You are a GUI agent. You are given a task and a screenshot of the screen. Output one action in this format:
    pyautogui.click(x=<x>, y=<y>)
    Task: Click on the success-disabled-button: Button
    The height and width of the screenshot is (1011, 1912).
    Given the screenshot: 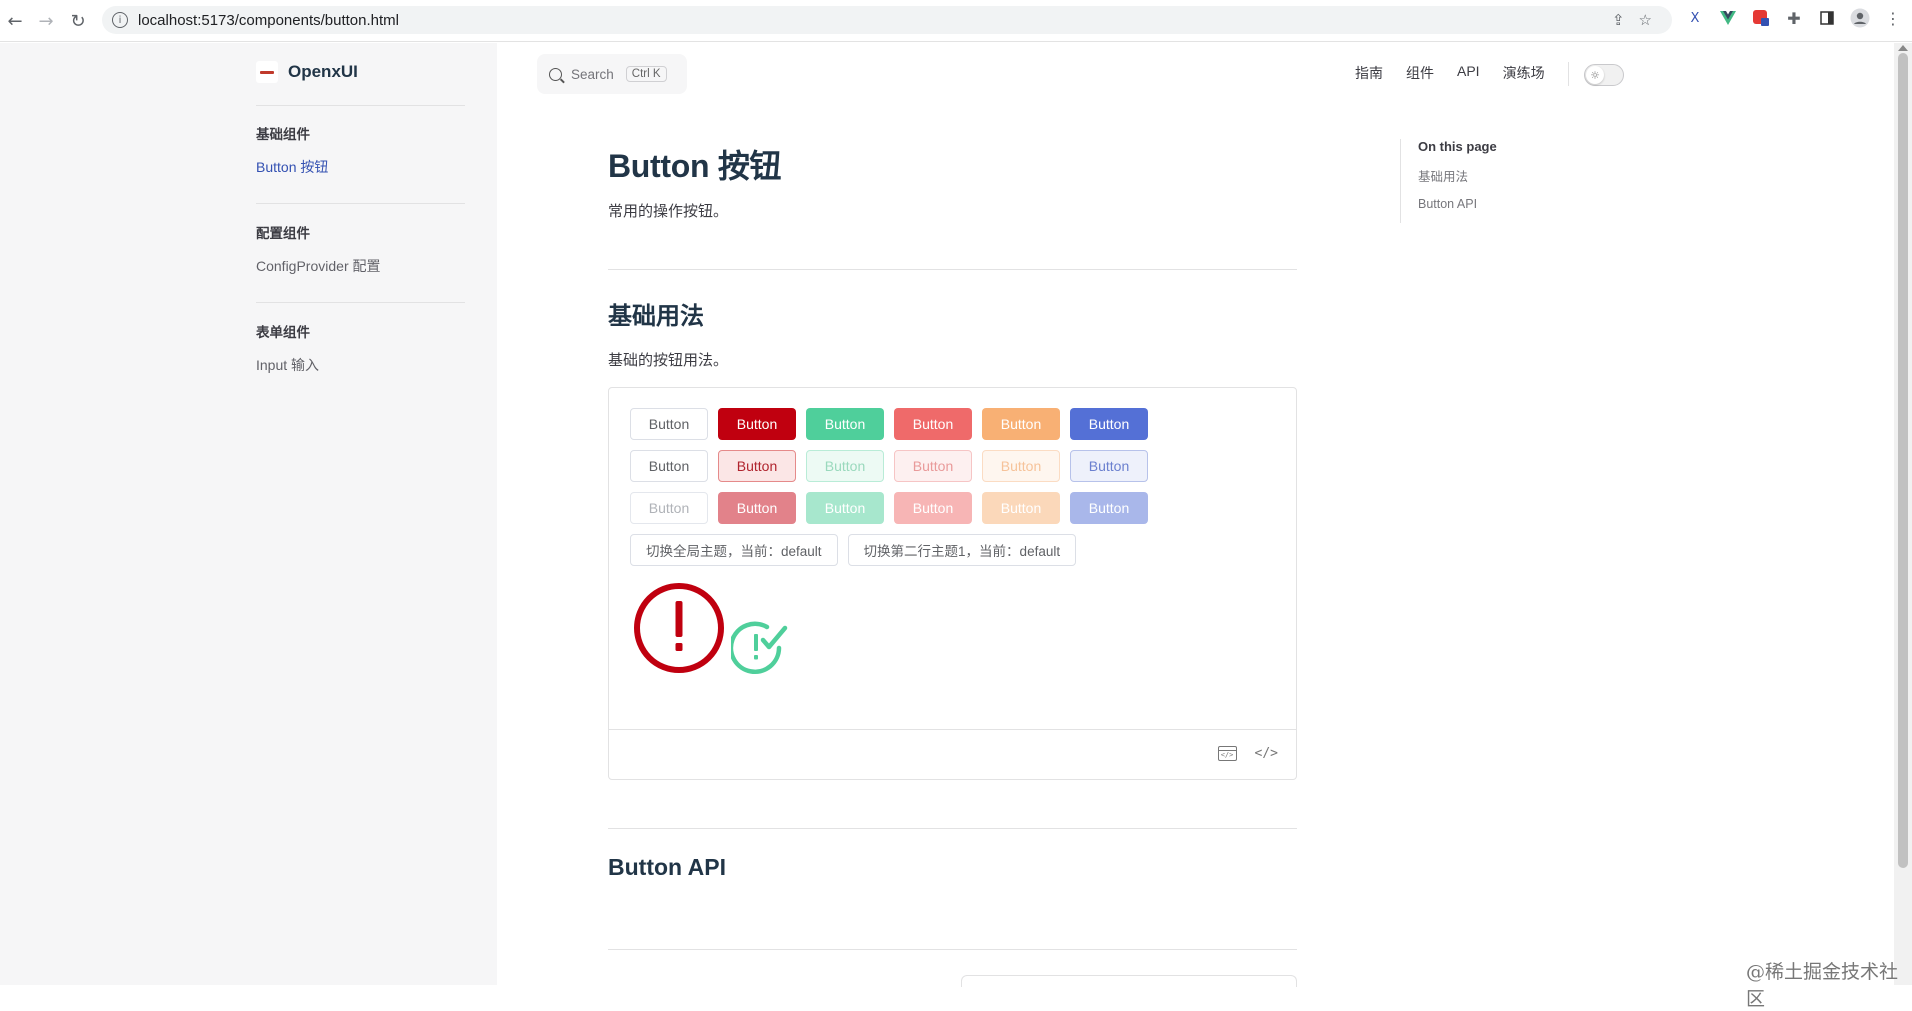 What is the action you would take?
    pyautogui.click(x=845, y=508)
    